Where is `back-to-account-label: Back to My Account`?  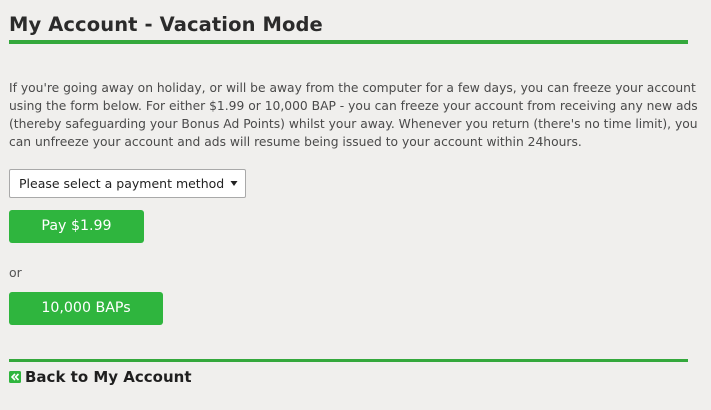 back-to-account-label: Back to My Account is located at coordinates (108, 377).